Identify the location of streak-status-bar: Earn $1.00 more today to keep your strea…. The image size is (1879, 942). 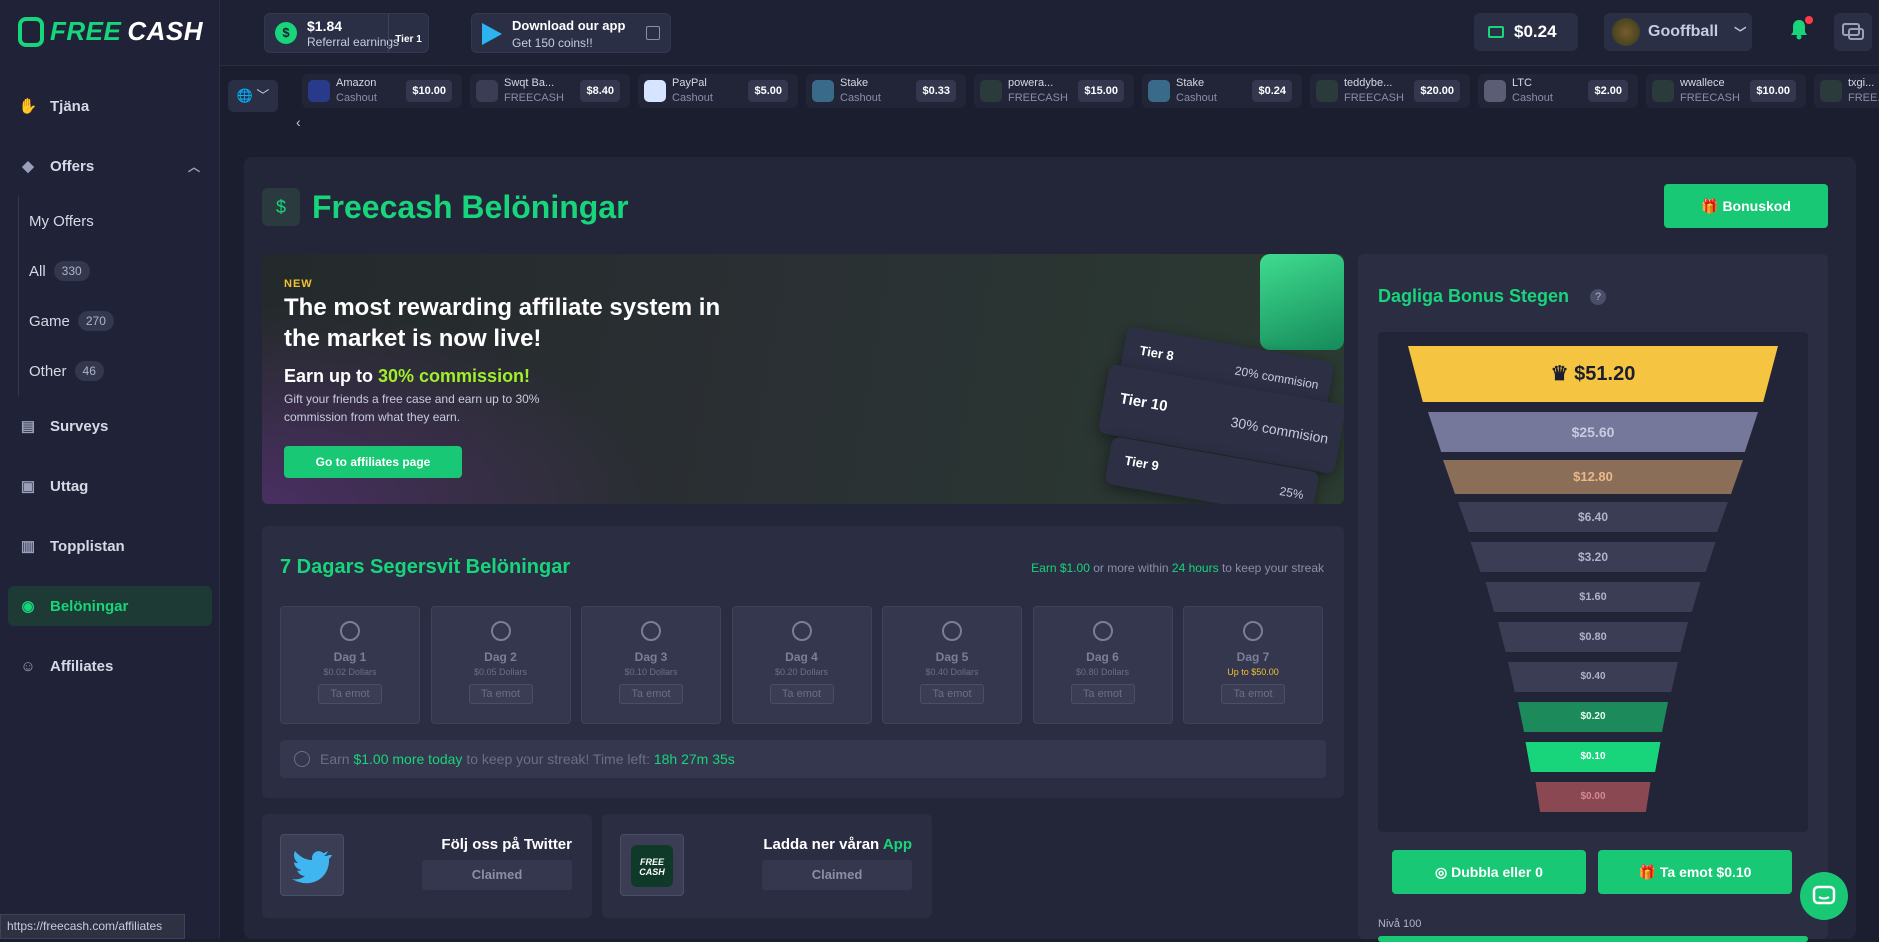
(803, 759).